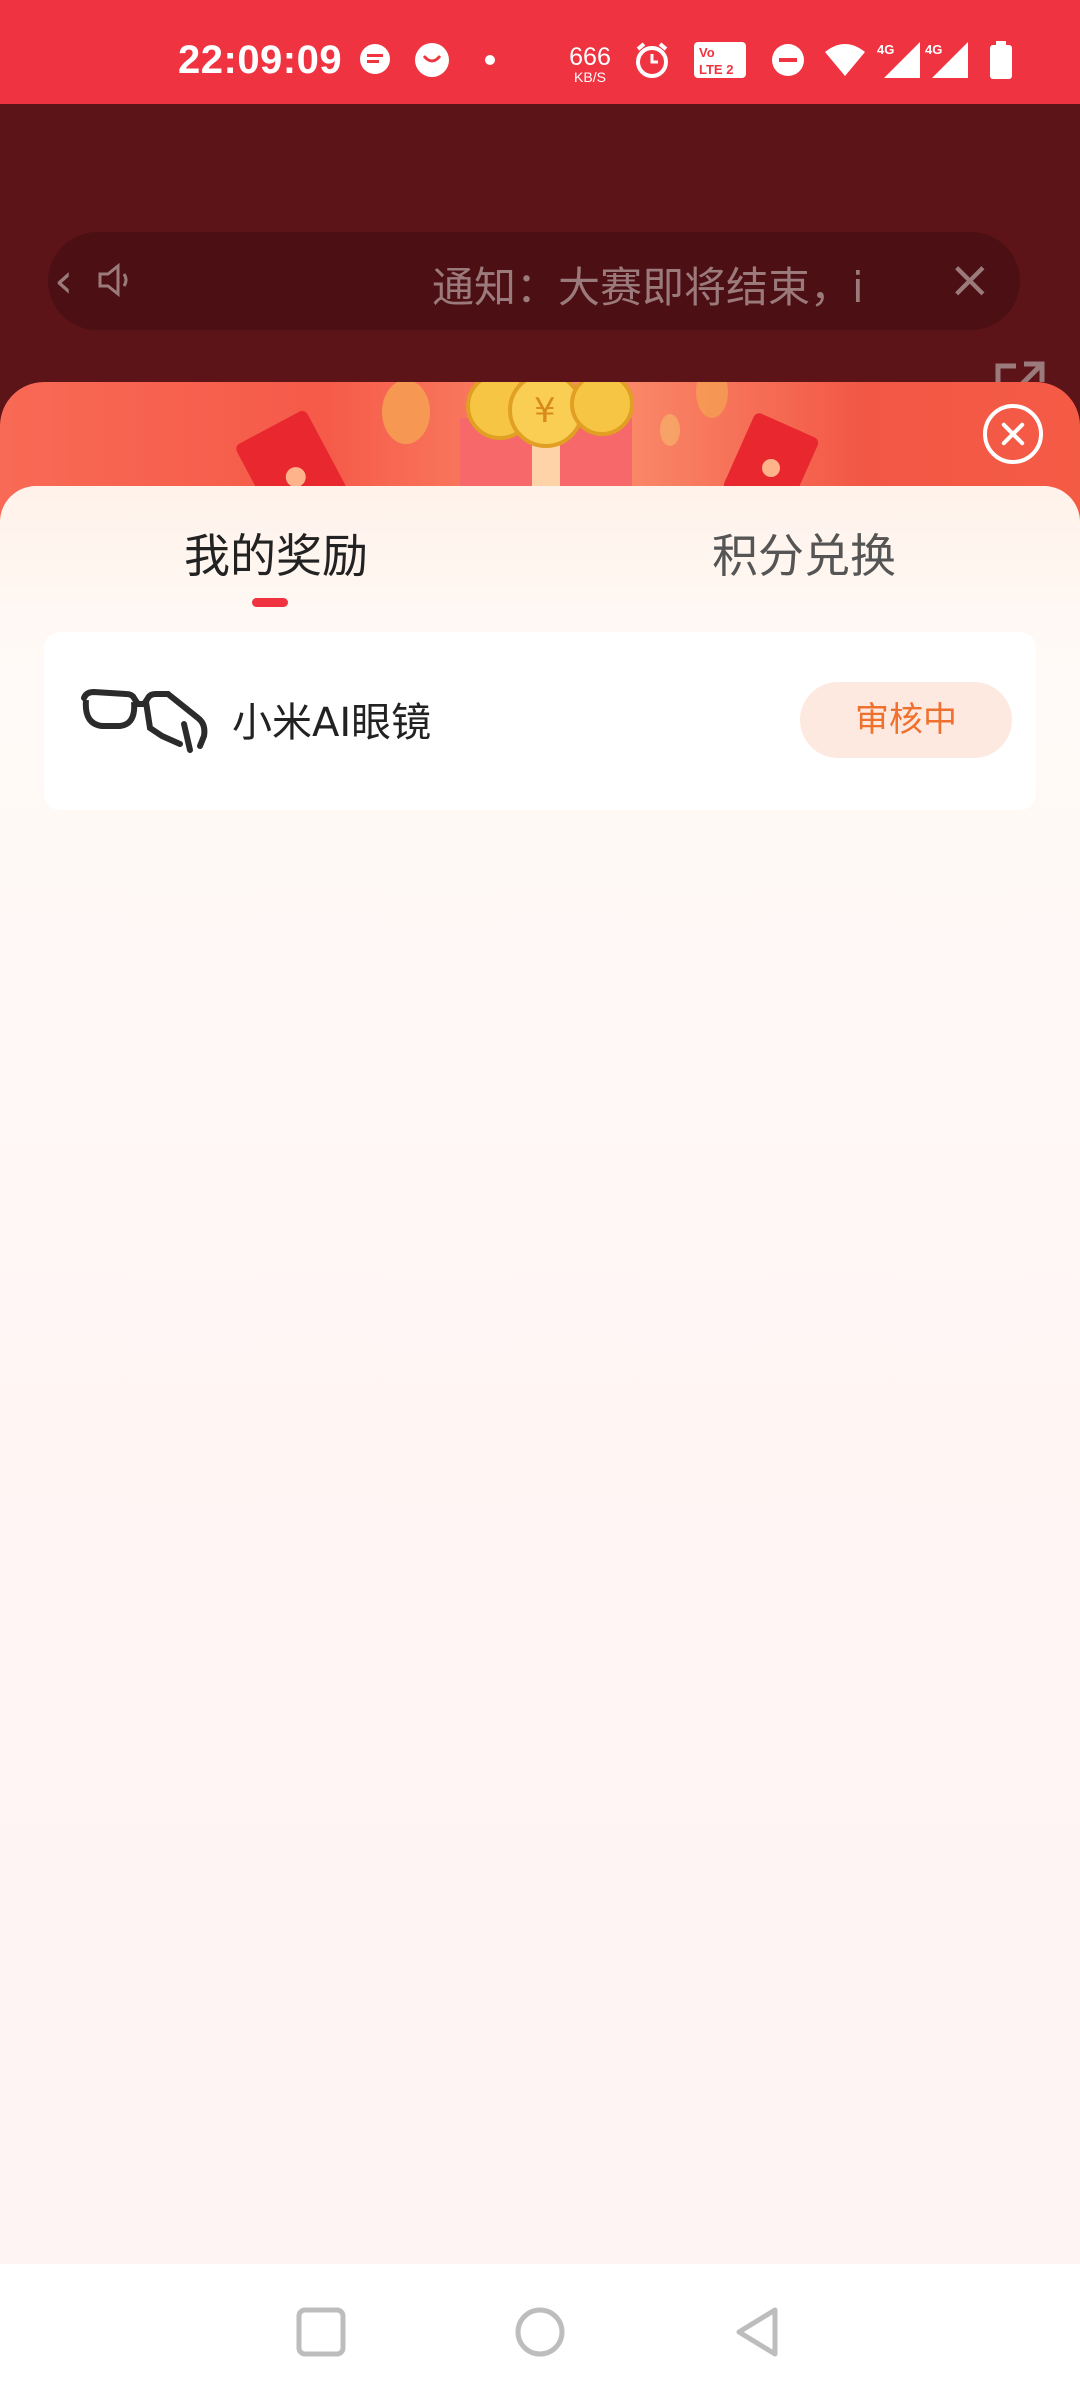 Image resolution: width=1080 pixels, height=2400 pixels. I want to click on wifi-icon, so click(845, 60).